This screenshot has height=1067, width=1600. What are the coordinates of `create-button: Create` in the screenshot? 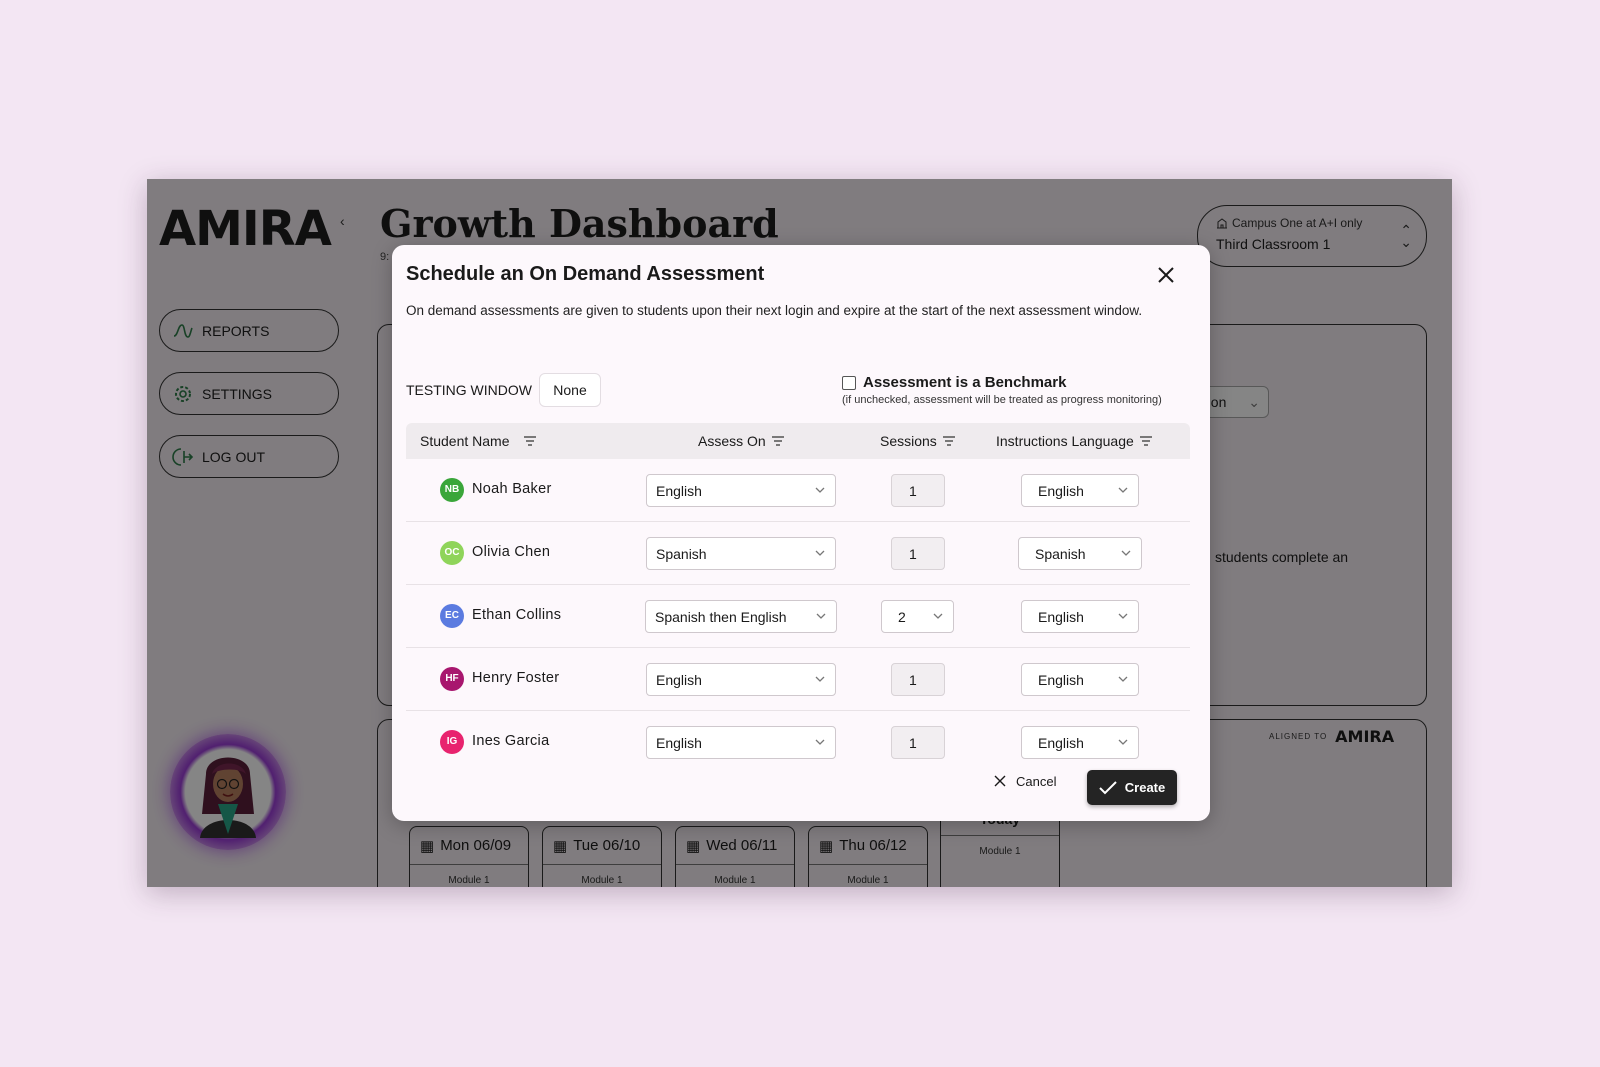 It's located at (1132, 787).